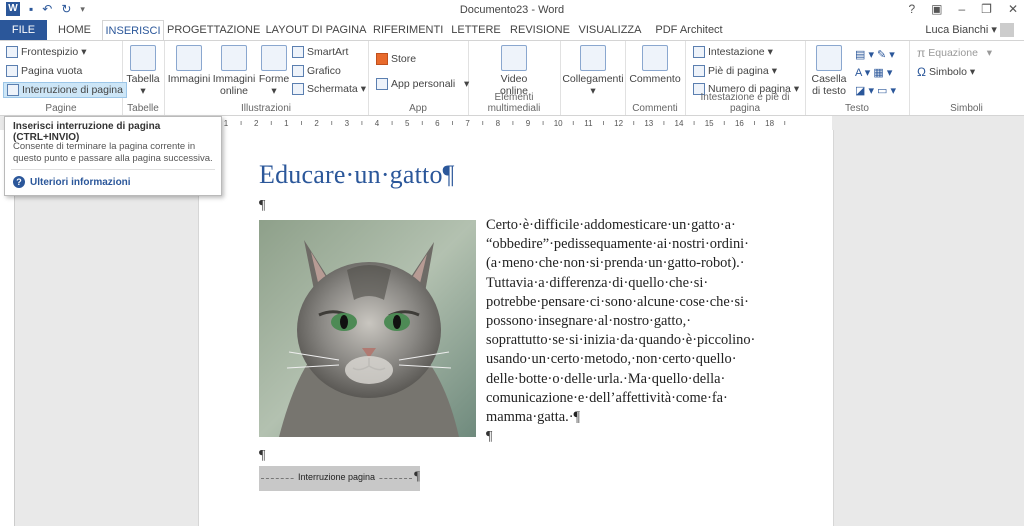 The width and height of the screenshot is (1024, 526). What do you see at coordinates (80, 182) in the screenshot?
I see `help-link-label: Ulteriori informazioni` at bounding box center [80, 182].